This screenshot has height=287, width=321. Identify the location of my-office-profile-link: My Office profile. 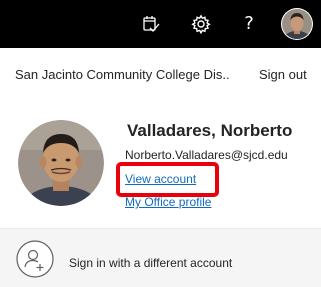
(168, 202).